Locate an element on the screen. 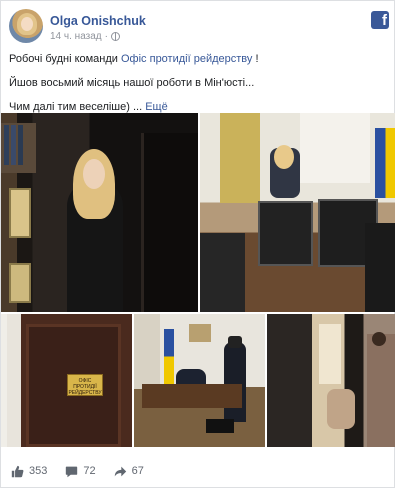  likes-stat: 353 is located at coordinates (29, 471).